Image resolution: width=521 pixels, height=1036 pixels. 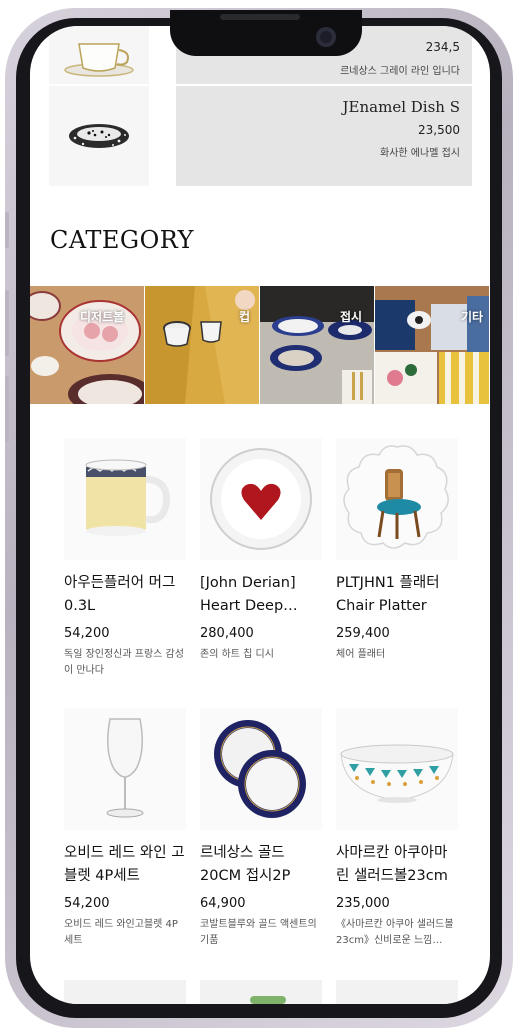 I want to click on product-desc: 존의 하트 칩 디시, so click(x=237, y=654).